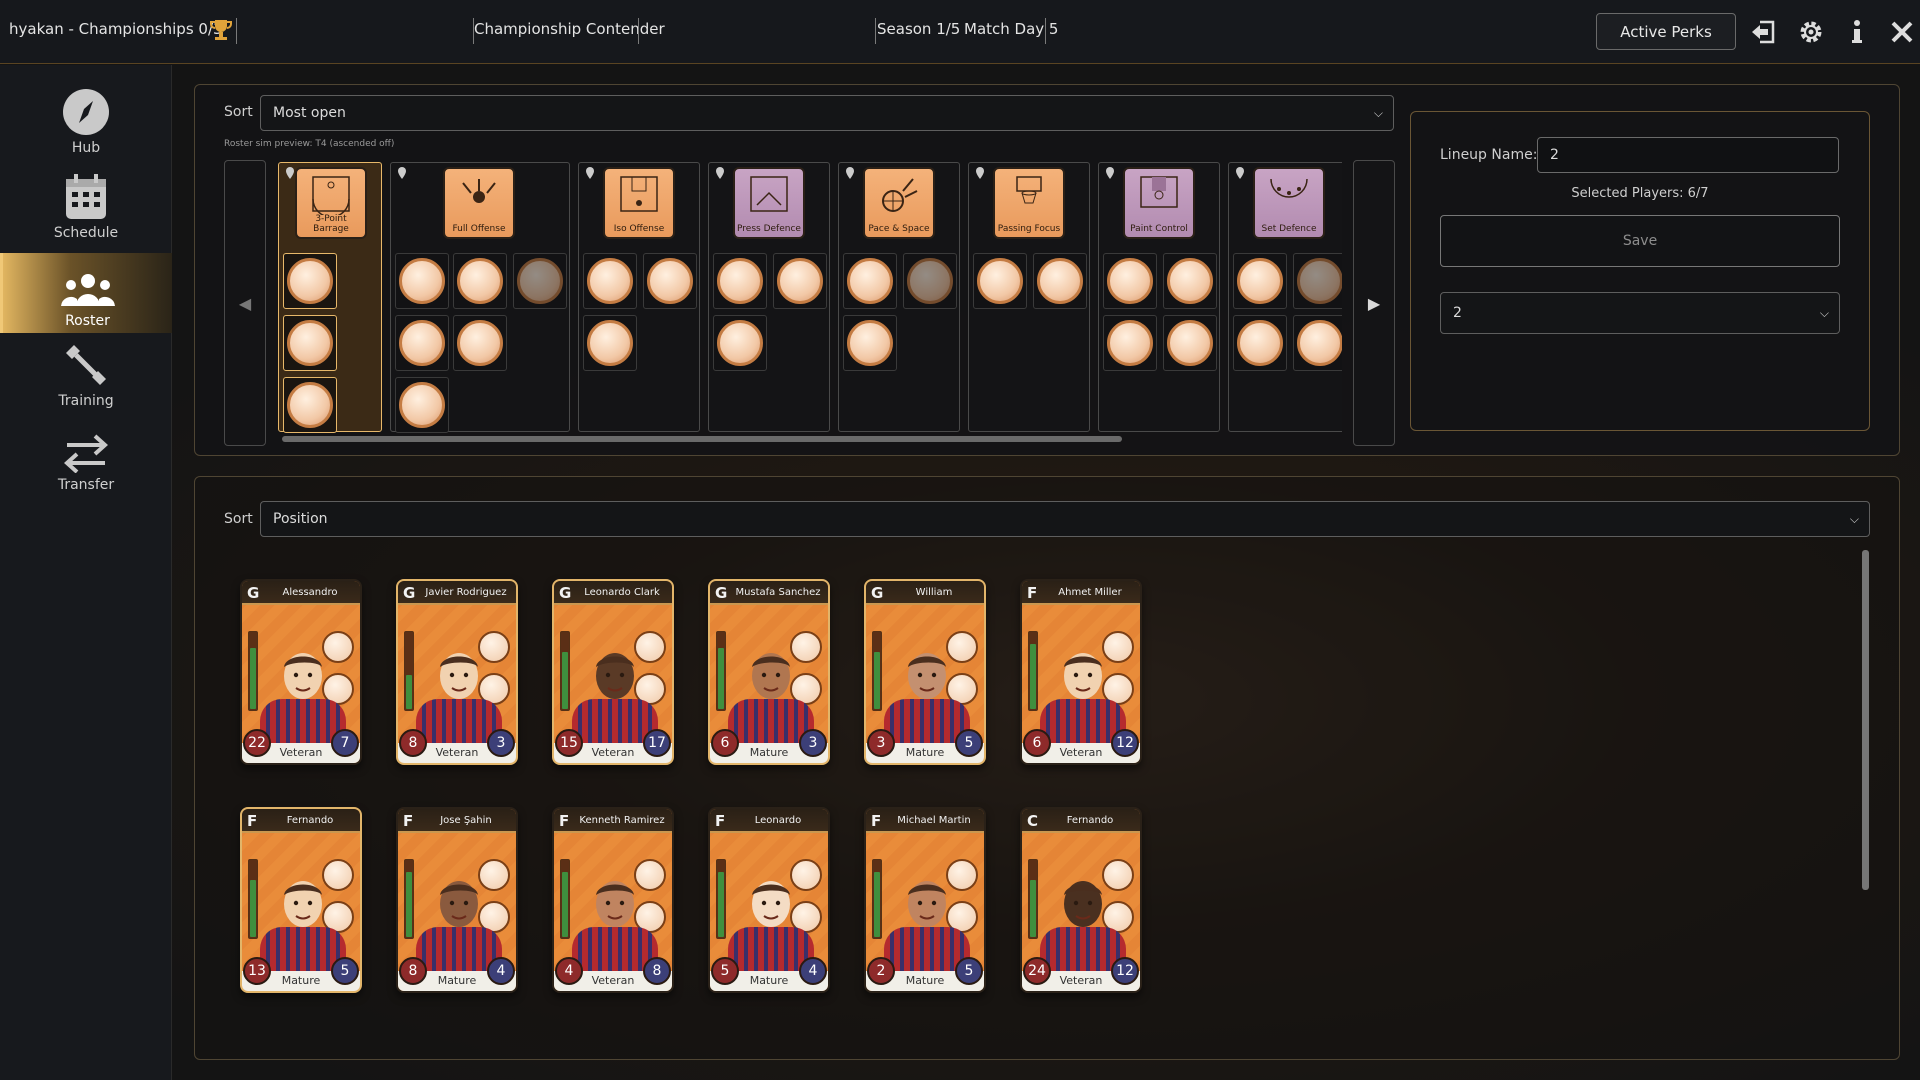 This screenshot has width=1920, height=1080. I want to click on tactics-next-button: ▶, so click(1374, 303).